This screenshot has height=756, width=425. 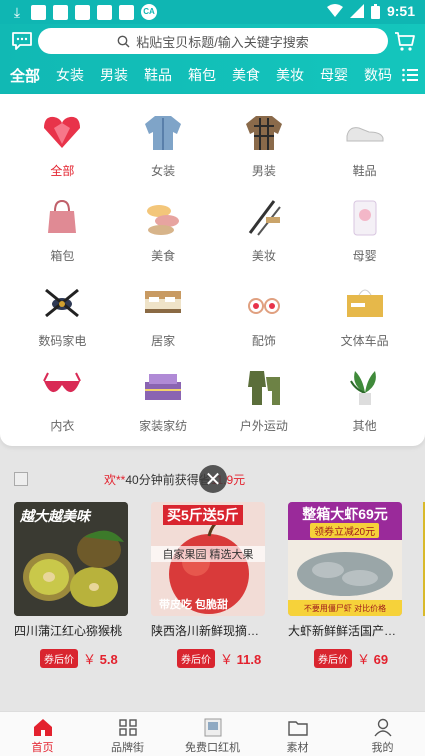 I want to click on category-grid-label: 家装家纺, so click(x=163, y=426).